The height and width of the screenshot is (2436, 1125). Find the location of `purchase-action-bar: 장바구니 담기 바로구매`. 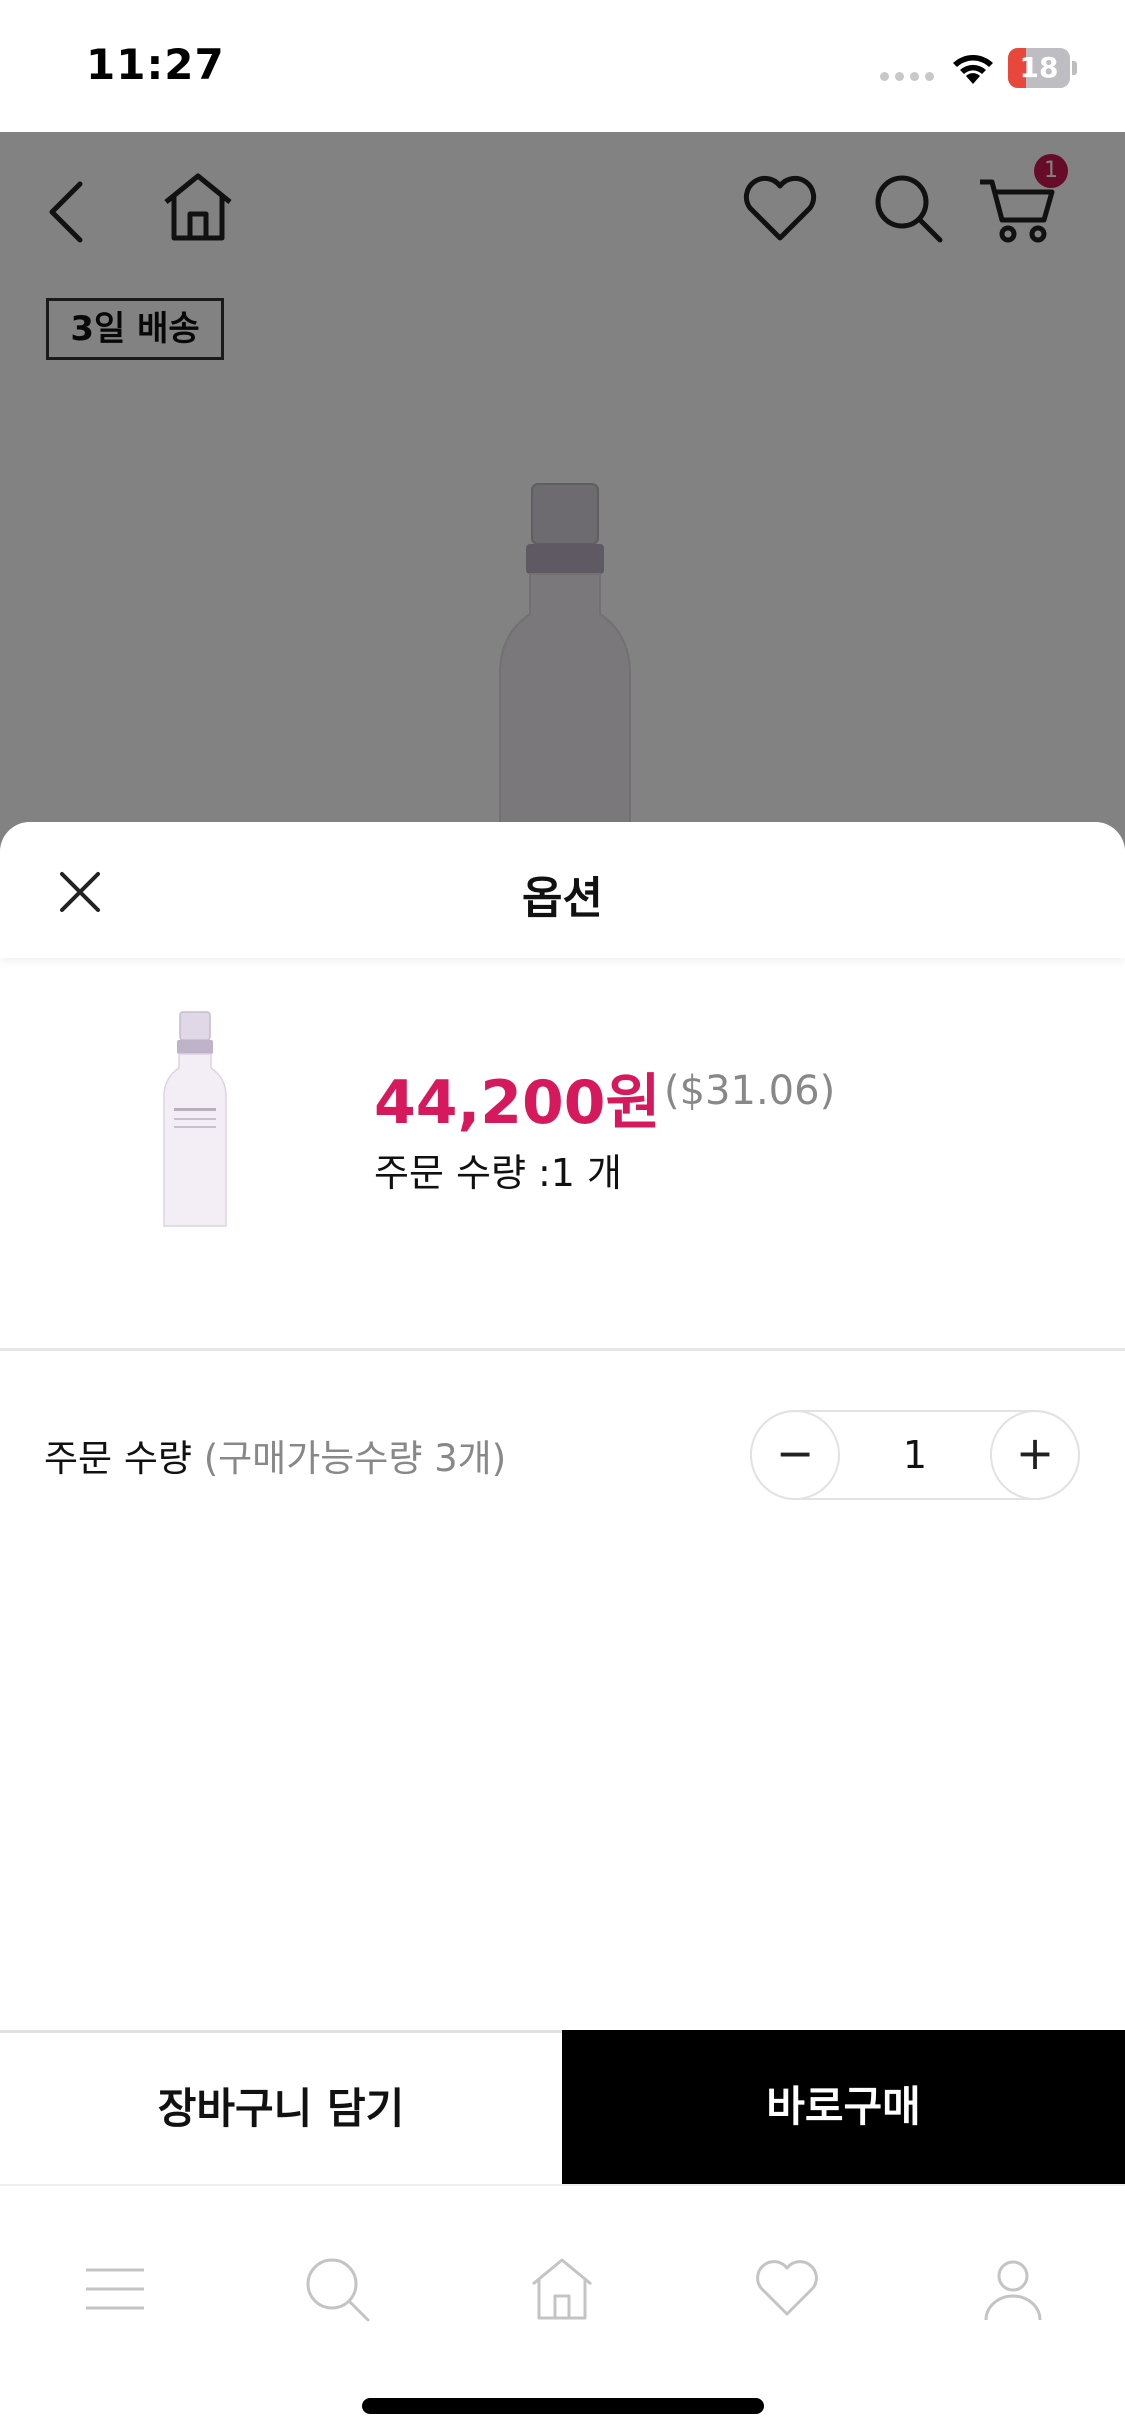

purchase-action-bar: 장바구니 담기 바로구매 is located at coordinates (562, 2107).